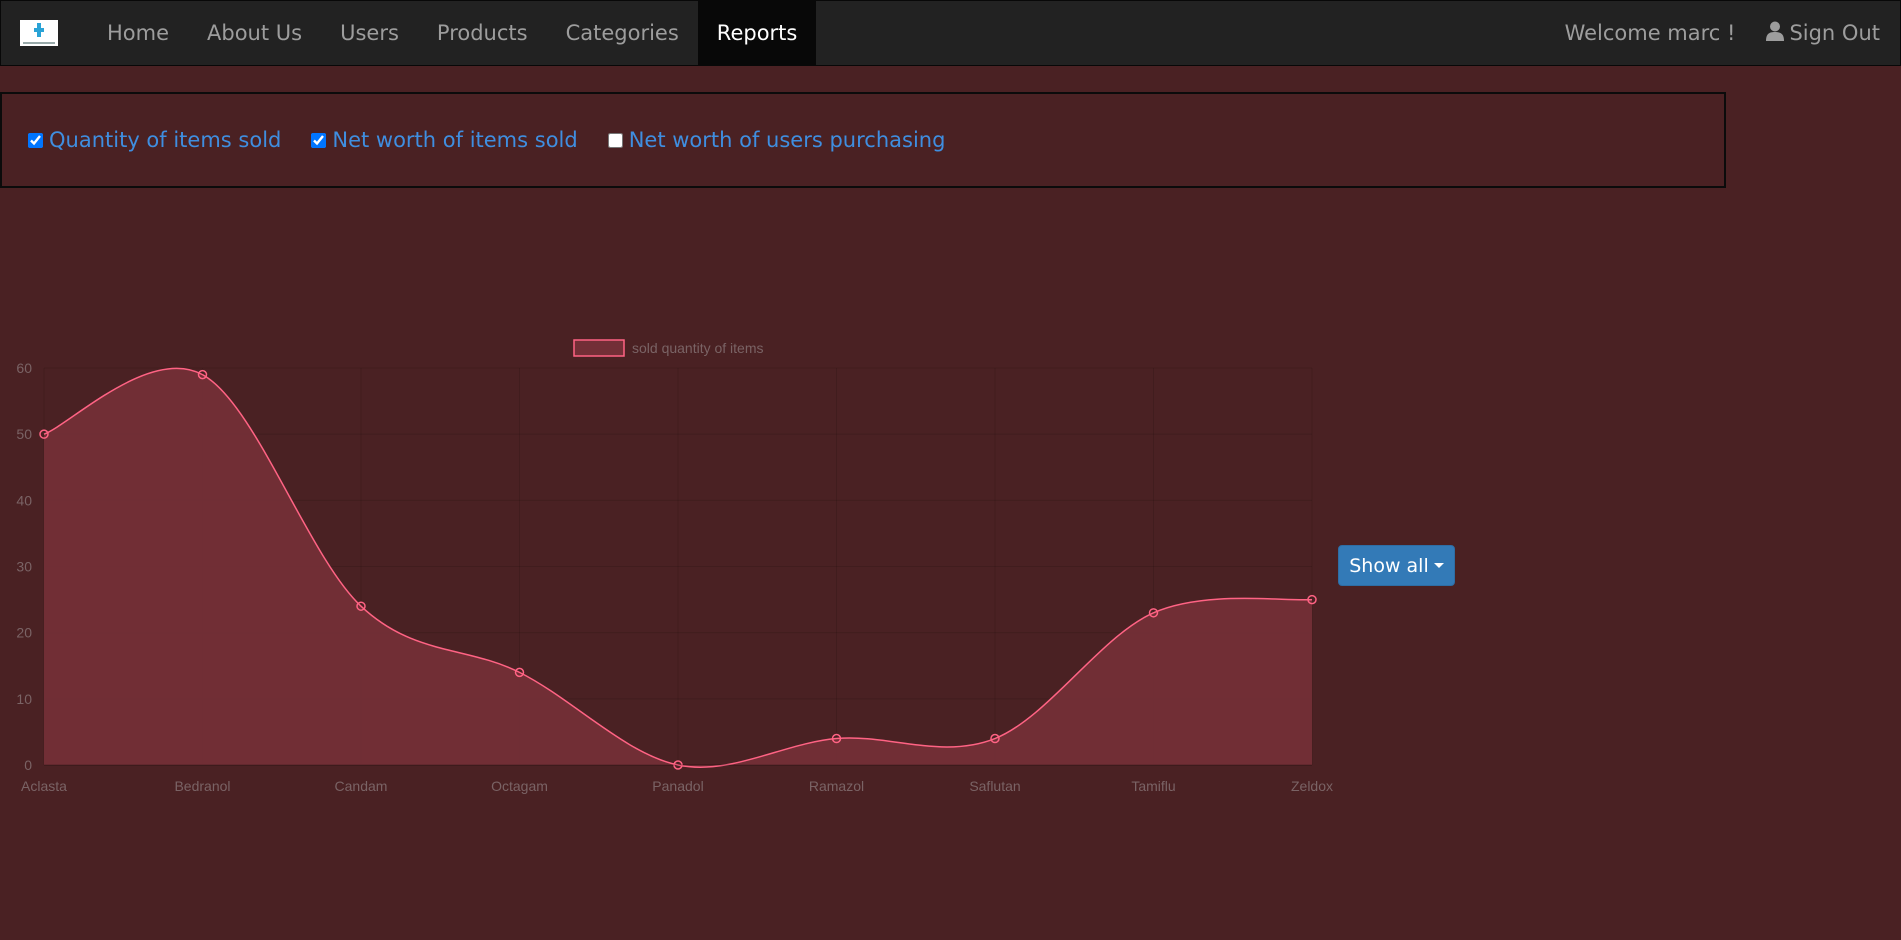  What do you see at coordinates (254, 33) in the screenshot?
I see `nav-about-us: About Us` at bounding box center [254, 33].